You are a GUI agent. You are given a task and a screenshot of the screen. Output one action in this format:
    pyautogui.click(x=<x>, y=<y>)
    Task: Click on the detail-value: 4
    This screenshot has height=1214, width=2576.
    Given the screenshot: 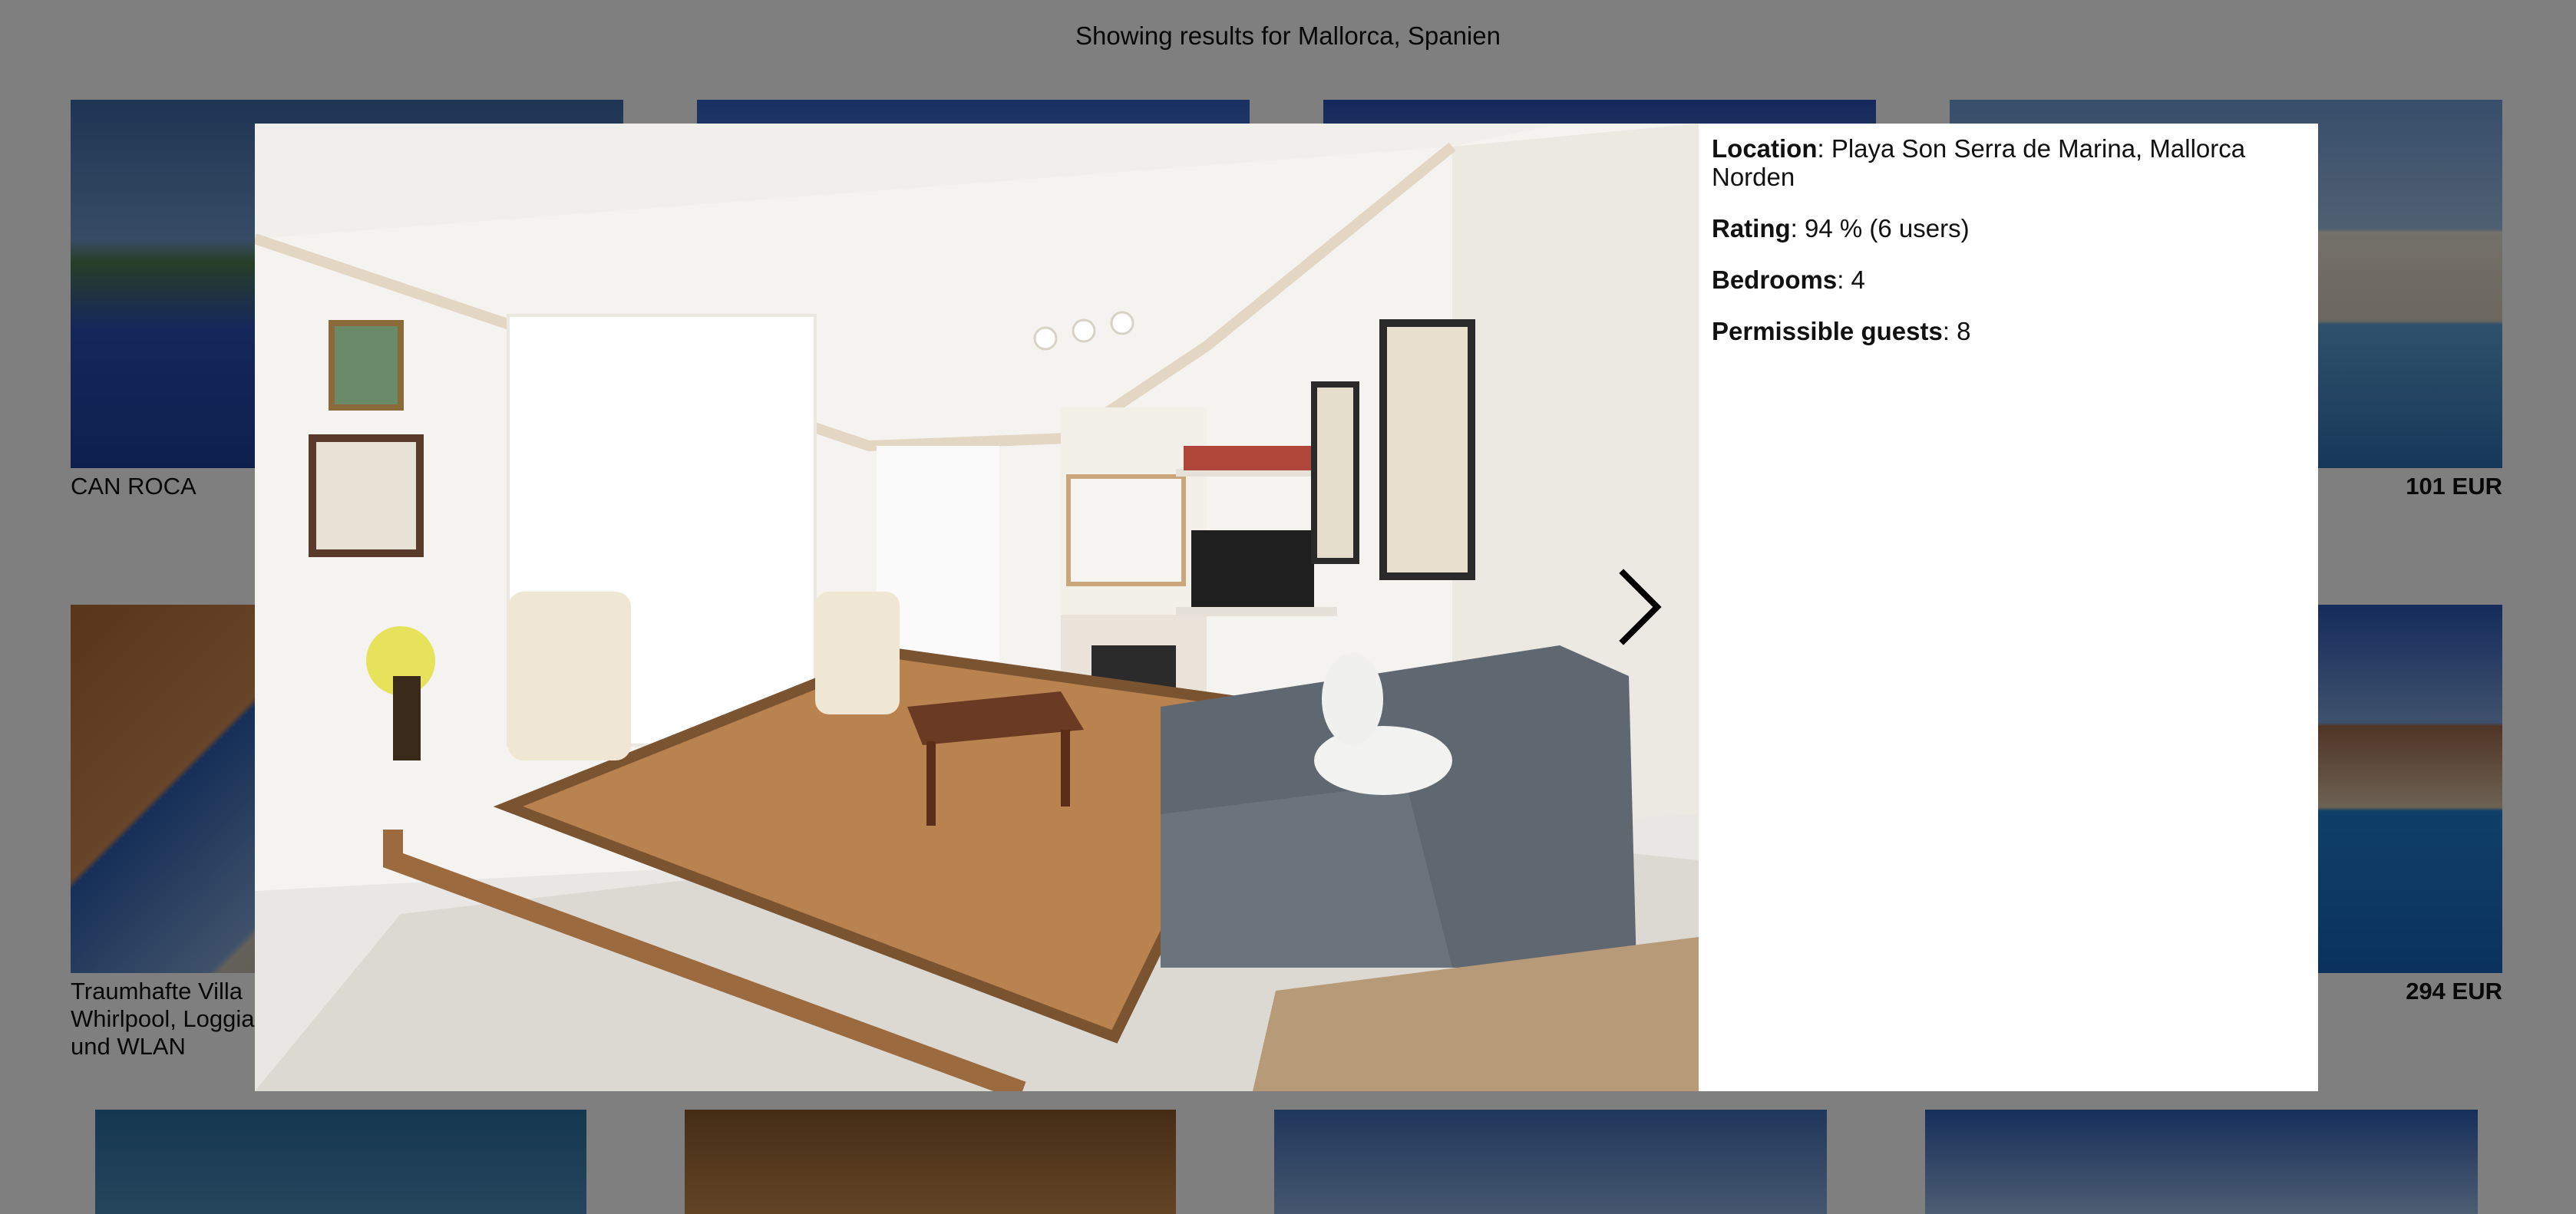 What is the action you would take?
    pyautogui.click(x=1858, y=280)
    